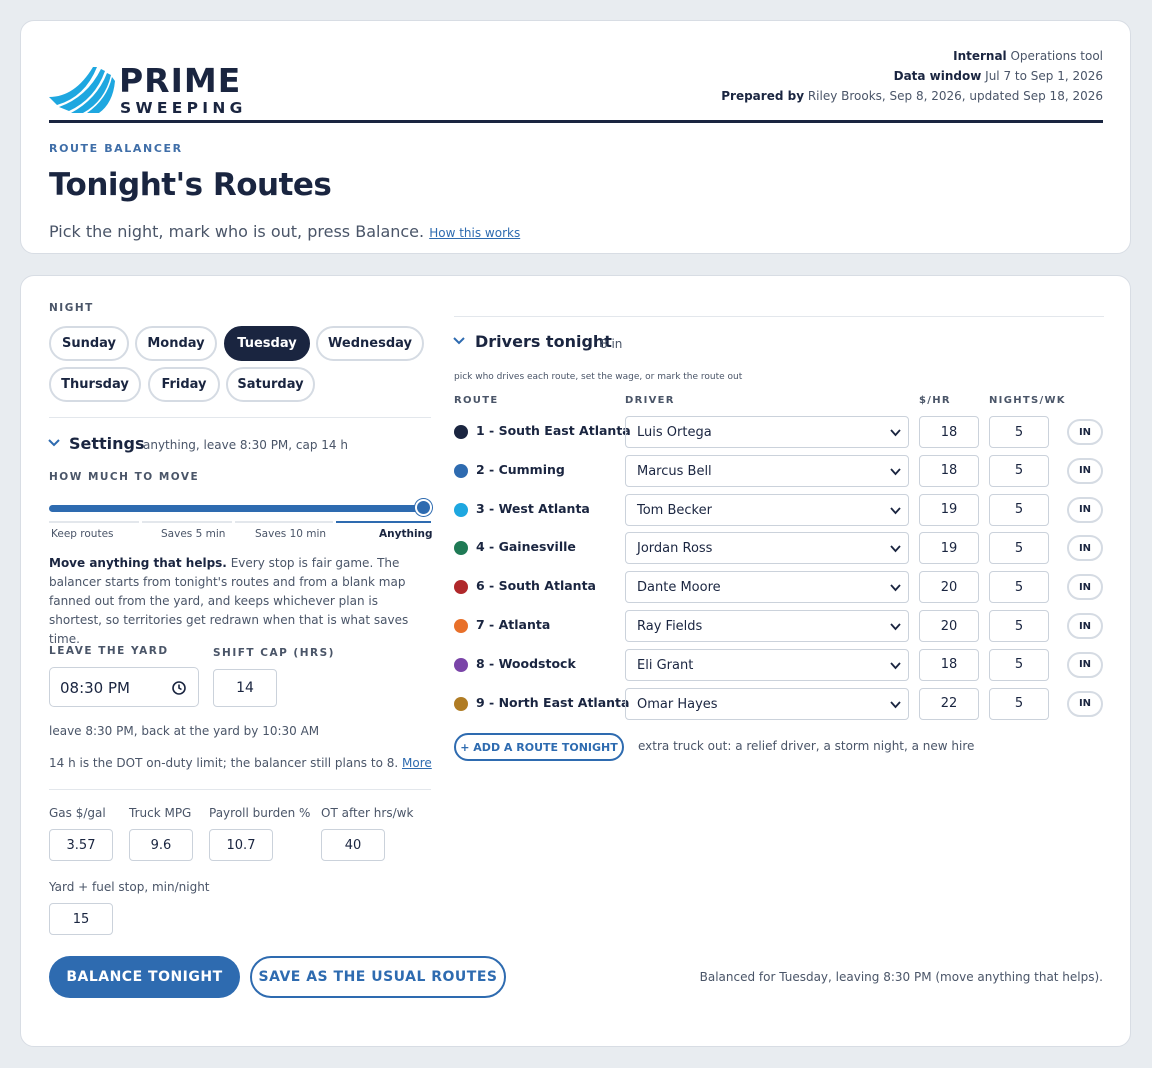  I want to click on table-row: 3 - West Atlanta Tom Becker 19 5 IN, so click(779, 509).